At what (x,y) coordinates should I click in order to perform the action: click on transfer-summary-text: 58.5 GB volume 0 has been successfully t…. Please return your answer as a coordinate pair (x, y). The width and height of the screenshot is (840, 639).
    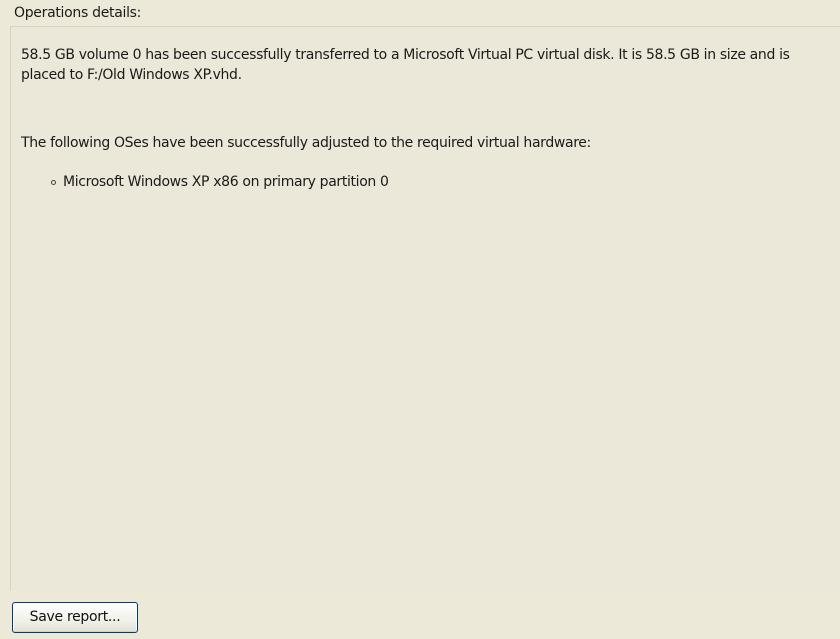
    Looking at the image, I should click on (429, 65).